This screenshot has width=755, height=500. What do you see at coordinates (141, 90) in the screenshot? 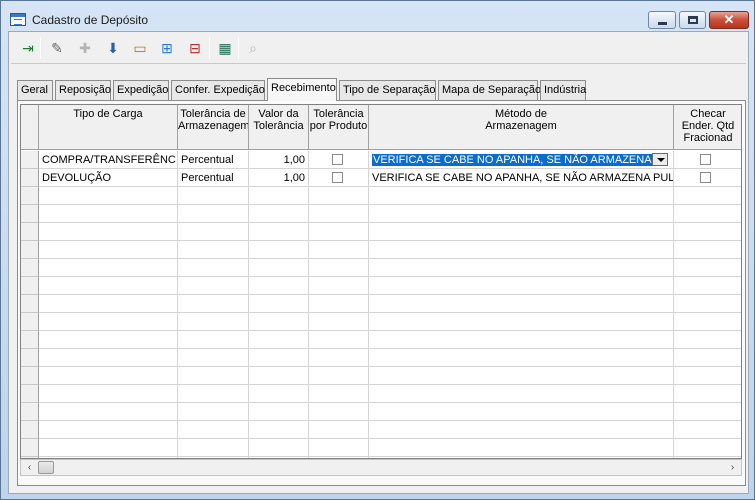
I see `tab-expedicao: Expedição` at bounding box center [141, 90].